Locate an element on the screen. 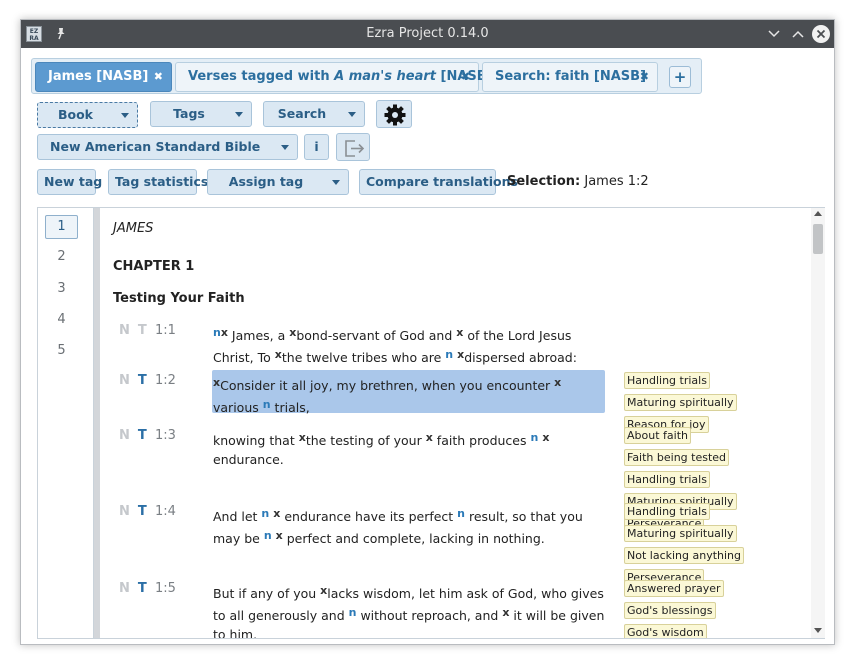  settings-button is located at coordinates (394, 114).